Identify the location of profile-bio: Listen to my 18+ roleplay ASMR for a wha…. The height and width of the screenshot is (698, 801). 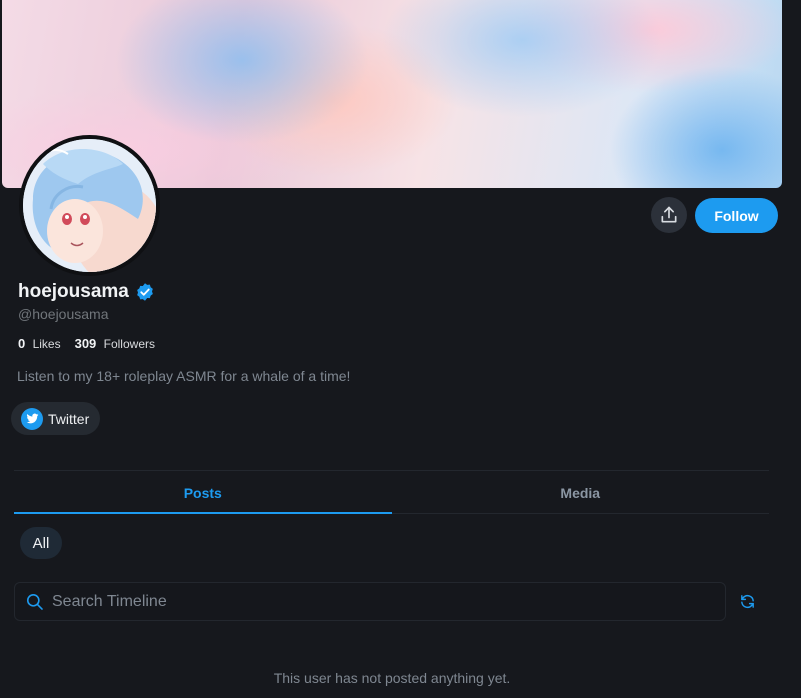
(184, 376).